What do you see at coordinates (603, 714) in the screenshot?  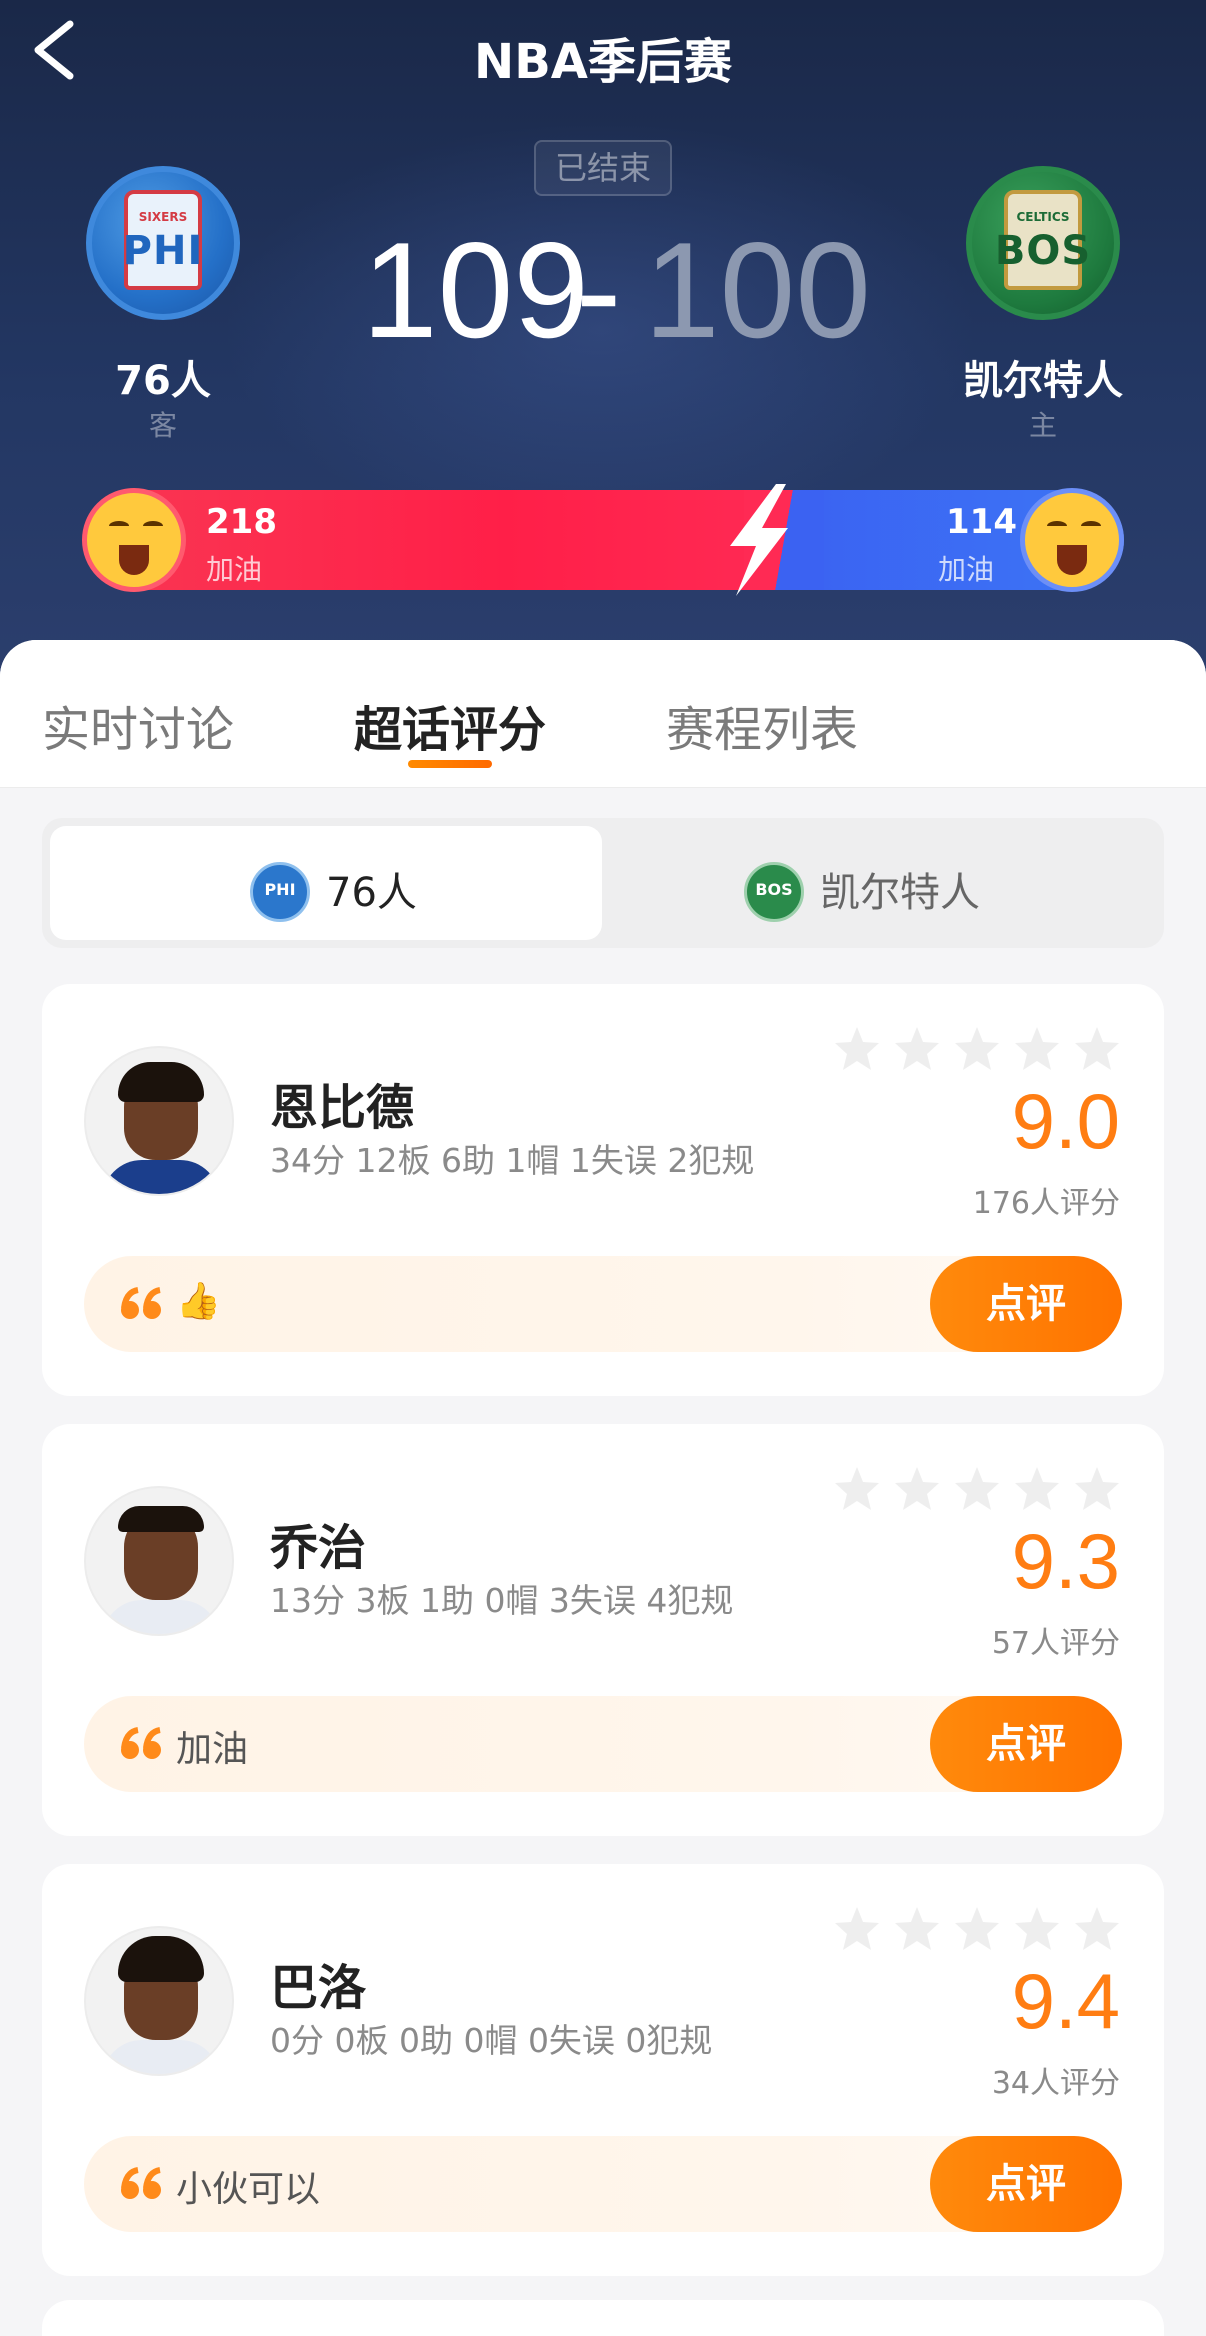 I see `tab-bar: 实时讨论 超话评分 赛程列表` at bounding box center [603, 714].